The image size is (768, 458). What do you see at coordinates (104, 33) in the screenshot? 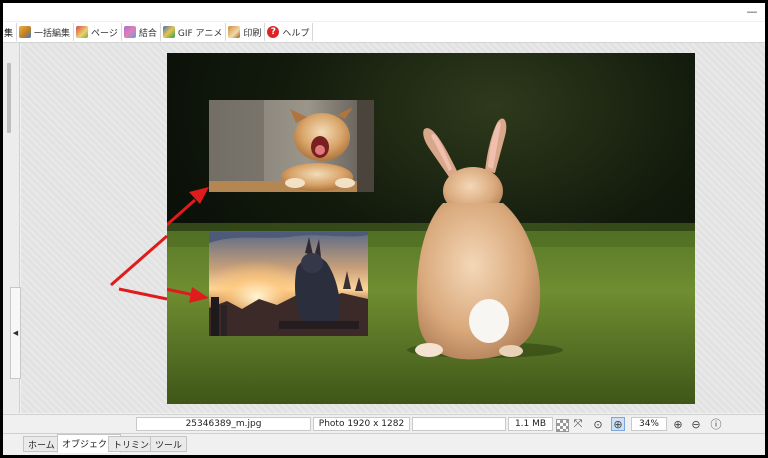
I see `toolbar-label: ページ` at bounding box center [104, 33].